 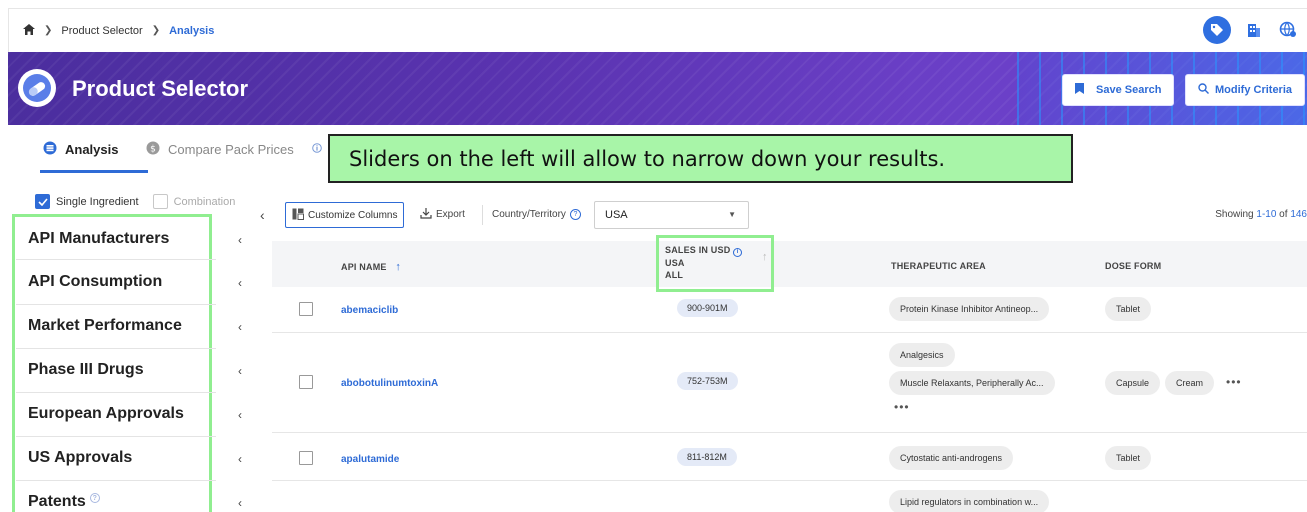 What do you see at coordinates (86, 370) in the screenshot?
I see `filter-phase-iii-drugs: Phase III Drugs` at bounding box center [86, 370].